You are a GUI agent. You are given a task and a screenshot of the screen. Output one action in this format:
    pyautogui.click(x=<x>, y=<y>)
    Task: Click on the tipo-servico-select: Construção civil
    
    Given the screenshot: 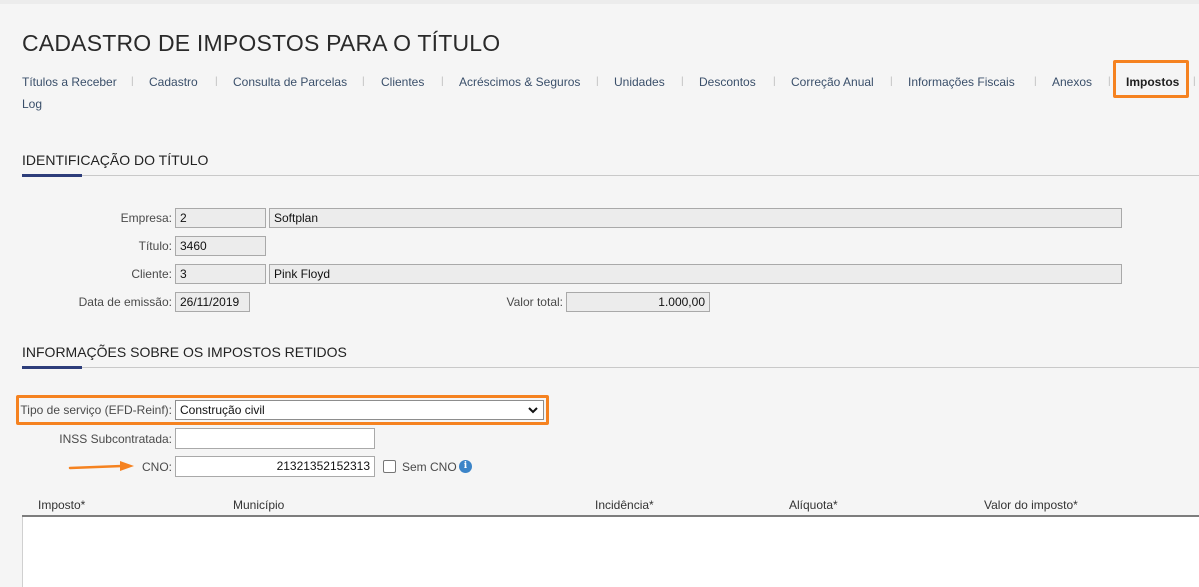 What is the action you would take?
    pyautogui.click(x=359, y=410)
    